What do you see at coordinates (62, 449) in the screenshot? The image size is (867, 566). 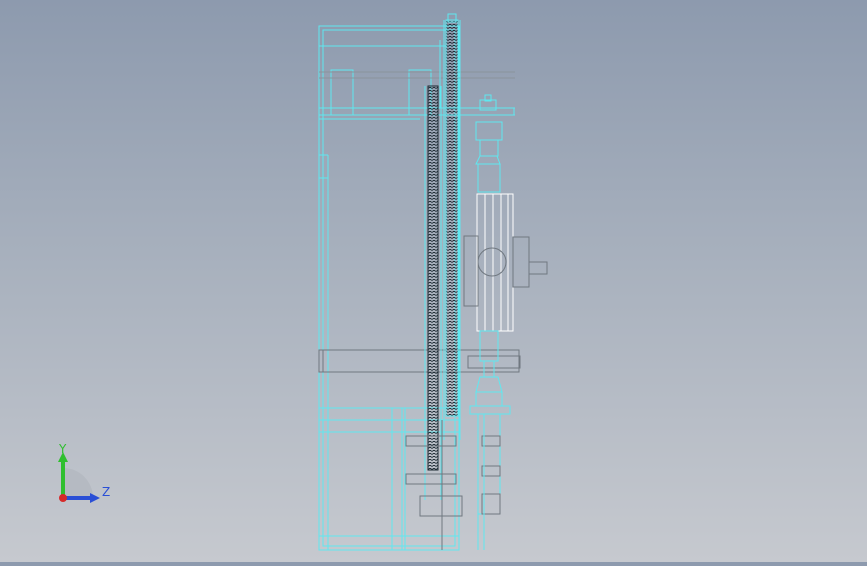 I see `y-axis-label: Y` at bounding box center [62, 449].